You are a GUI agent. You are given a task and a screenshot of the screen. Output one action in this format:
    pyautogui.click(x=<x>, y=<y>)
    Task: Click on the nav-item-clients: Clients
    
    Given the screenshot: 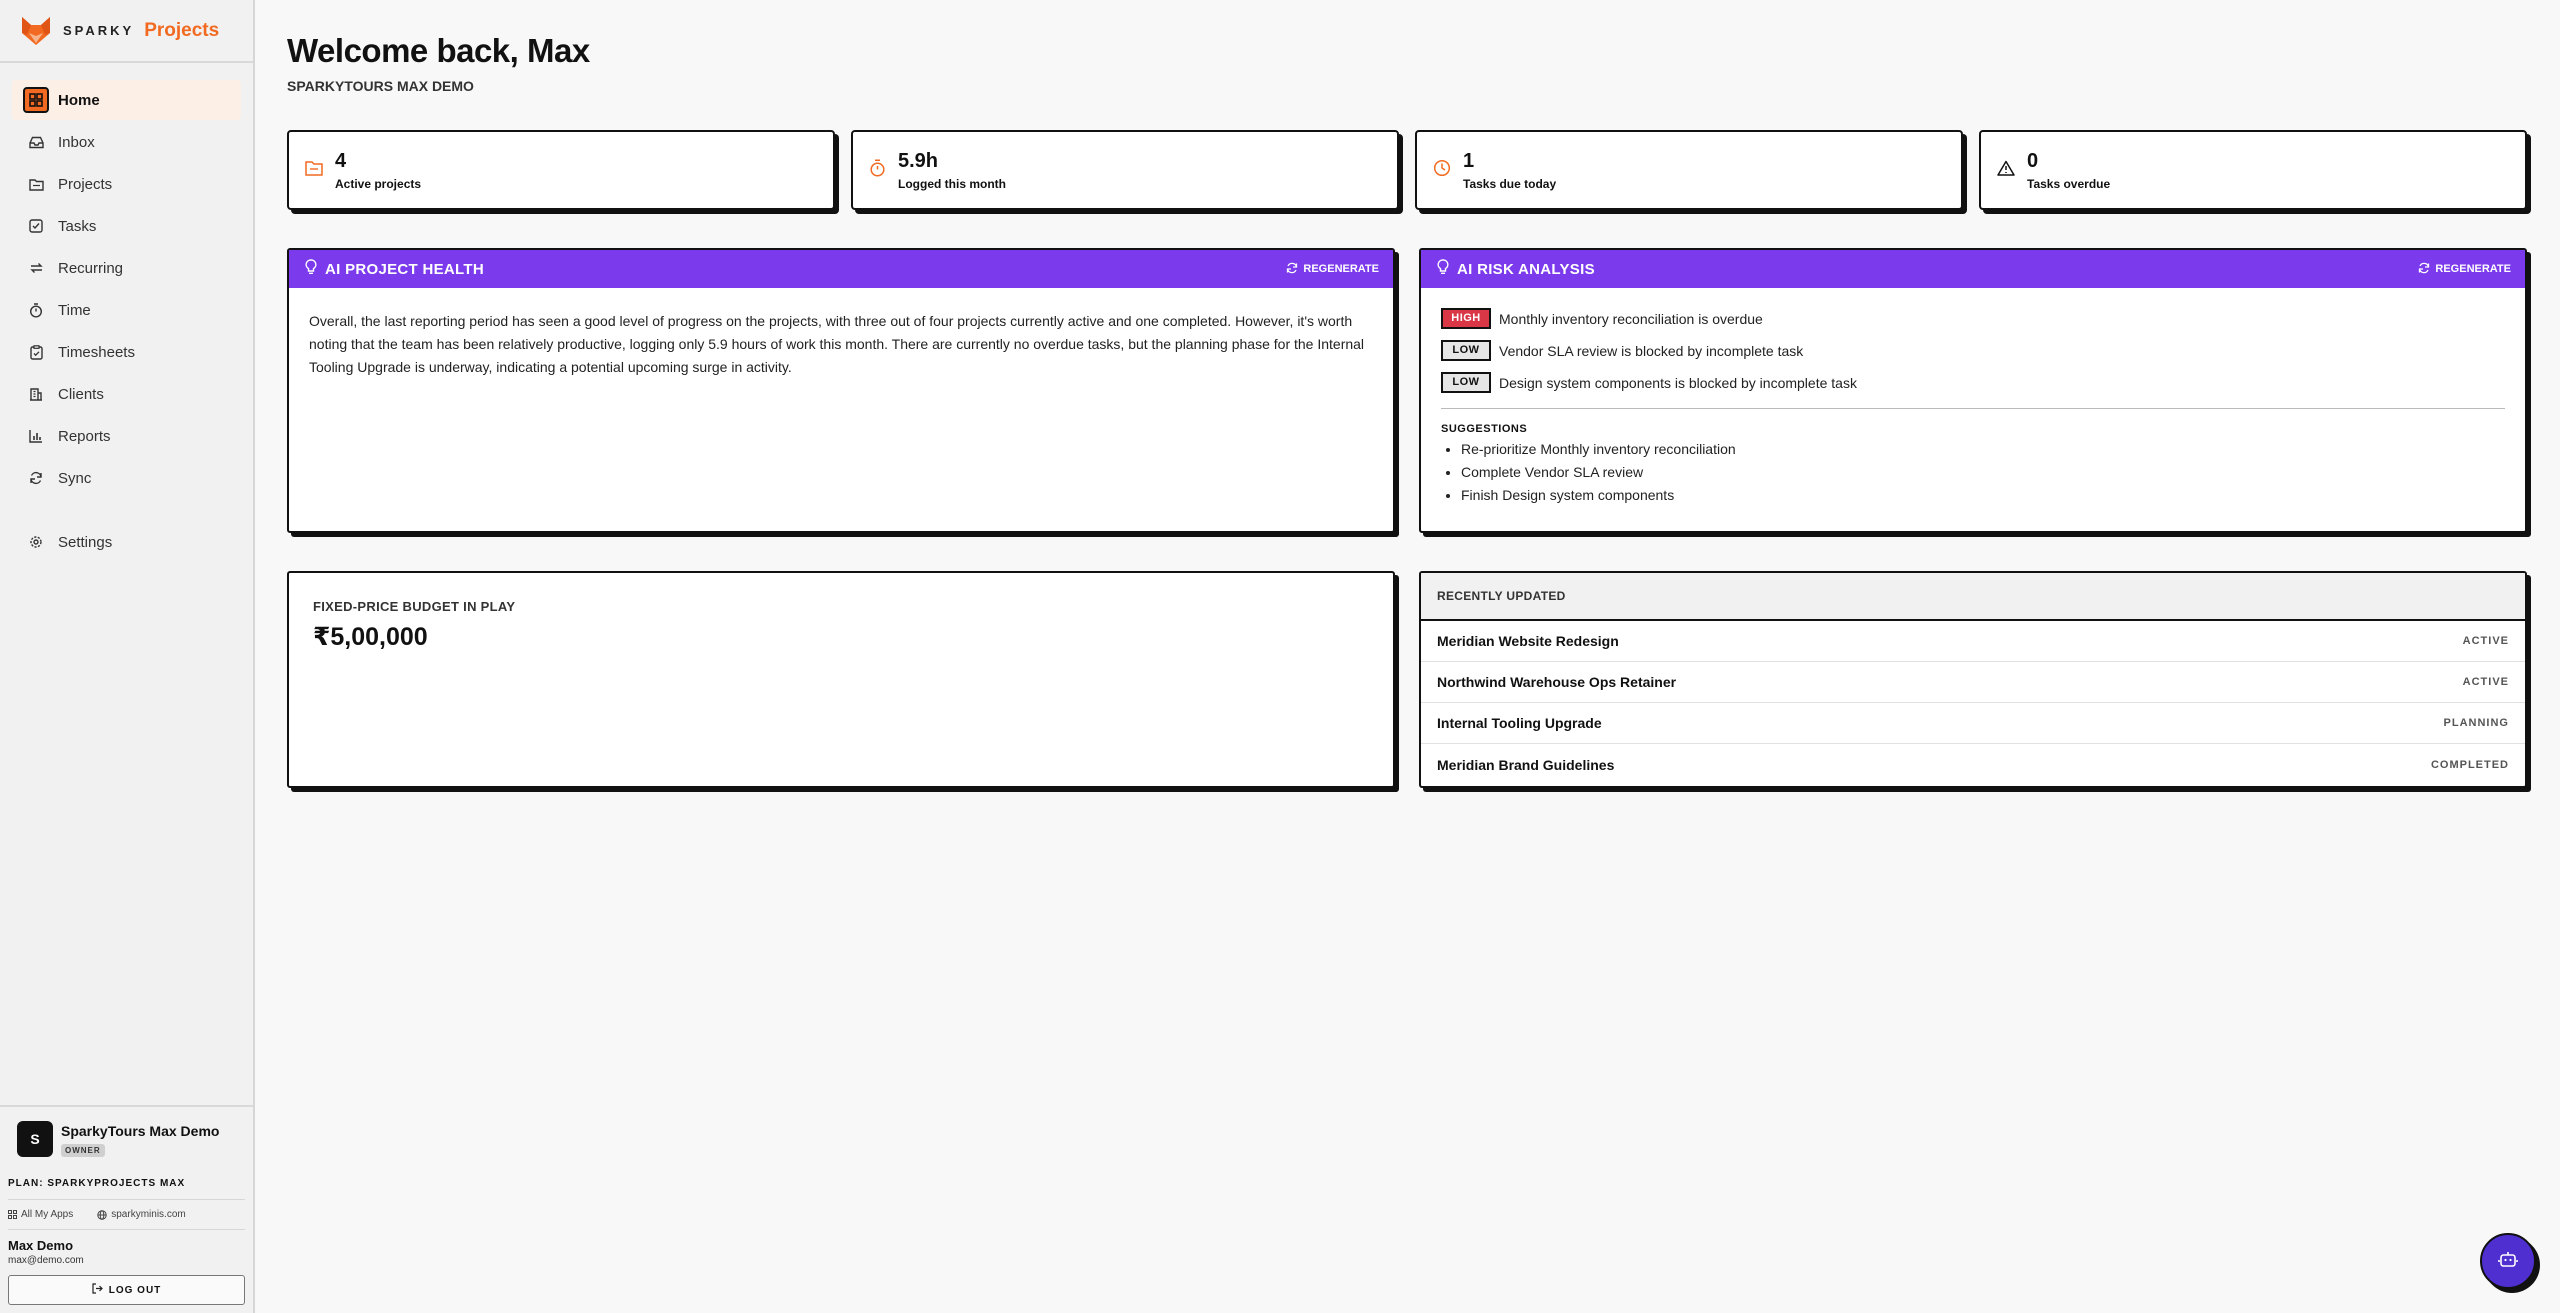 What is the action you would take?
    pyautogui.click(x=126, y=394)
    